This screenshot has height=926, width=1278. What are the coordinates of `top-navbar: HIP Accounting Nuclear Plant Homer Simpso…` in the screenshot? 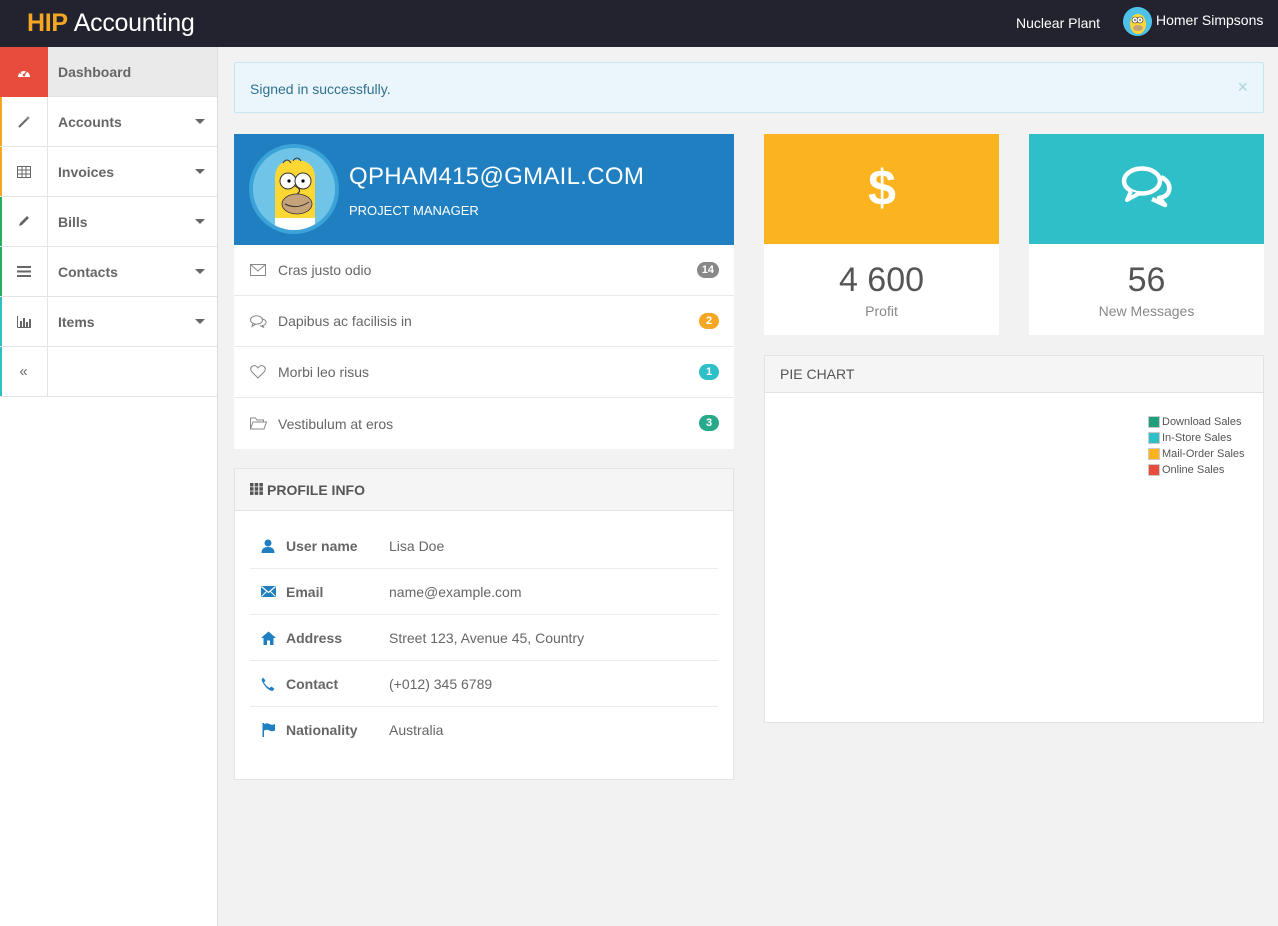 It's located at (639, 23).